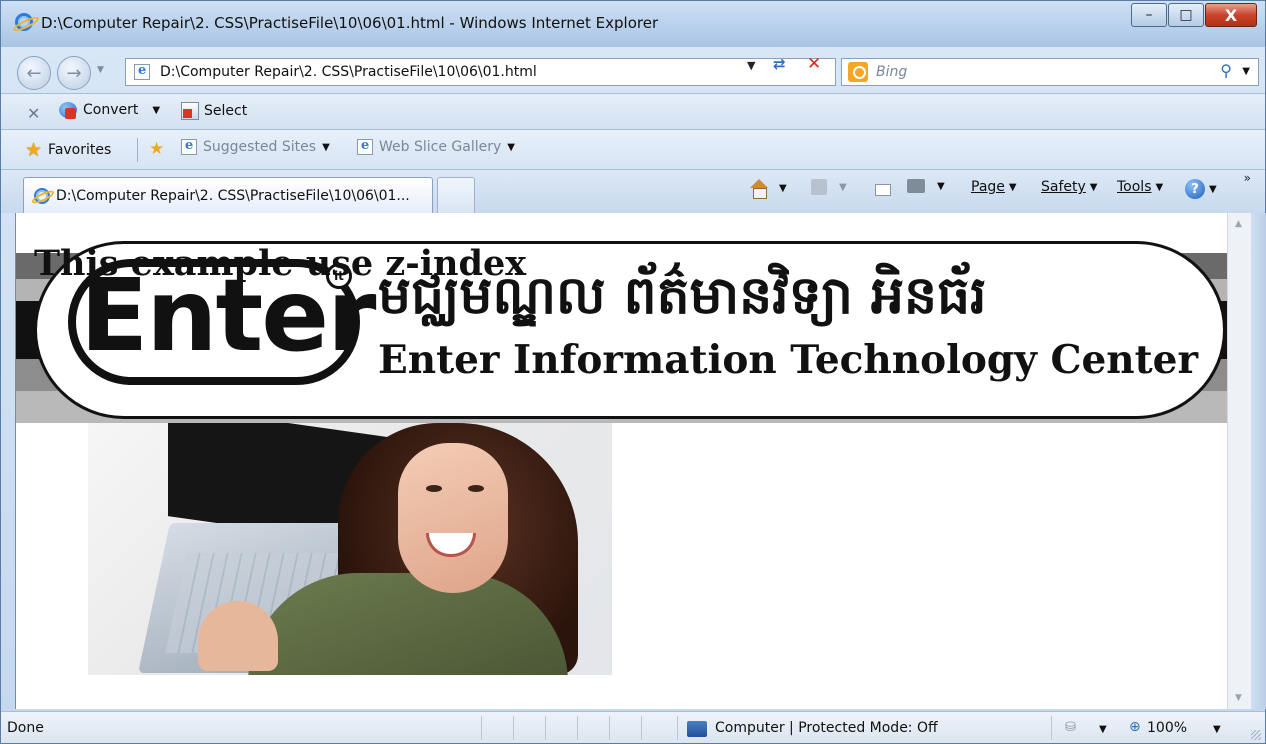 The width and height of the screenshot is (1266, 744). Describe the element at coordinates (33, 113) in the screenshot. I see `close-toolbar-icon: ✕` at that location.